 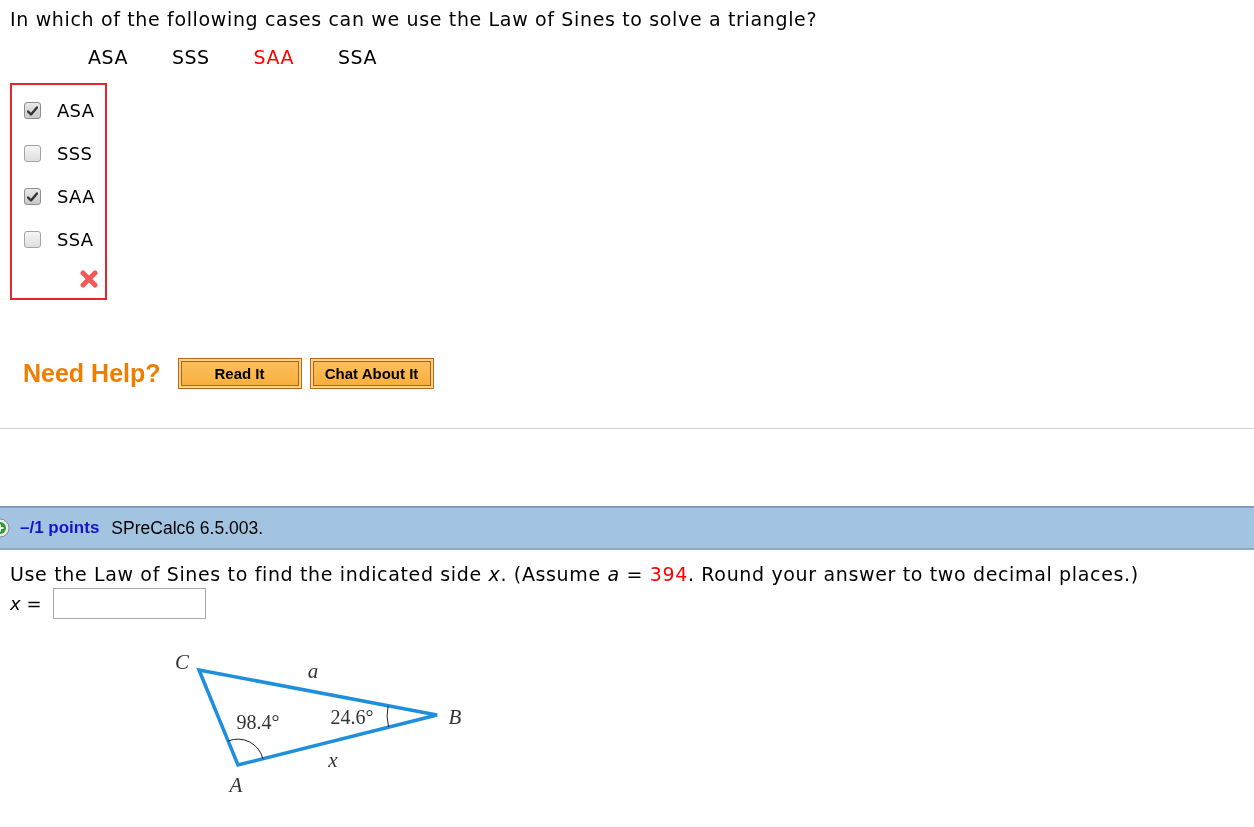 I want to click on answer-option-text: SSS, so click(x=190, y=57).